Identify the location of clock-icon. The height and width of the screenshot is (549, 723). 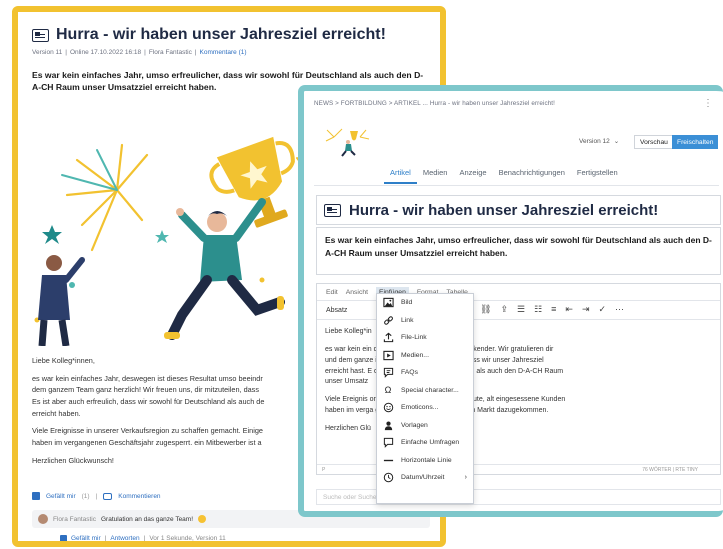
(388, 478).